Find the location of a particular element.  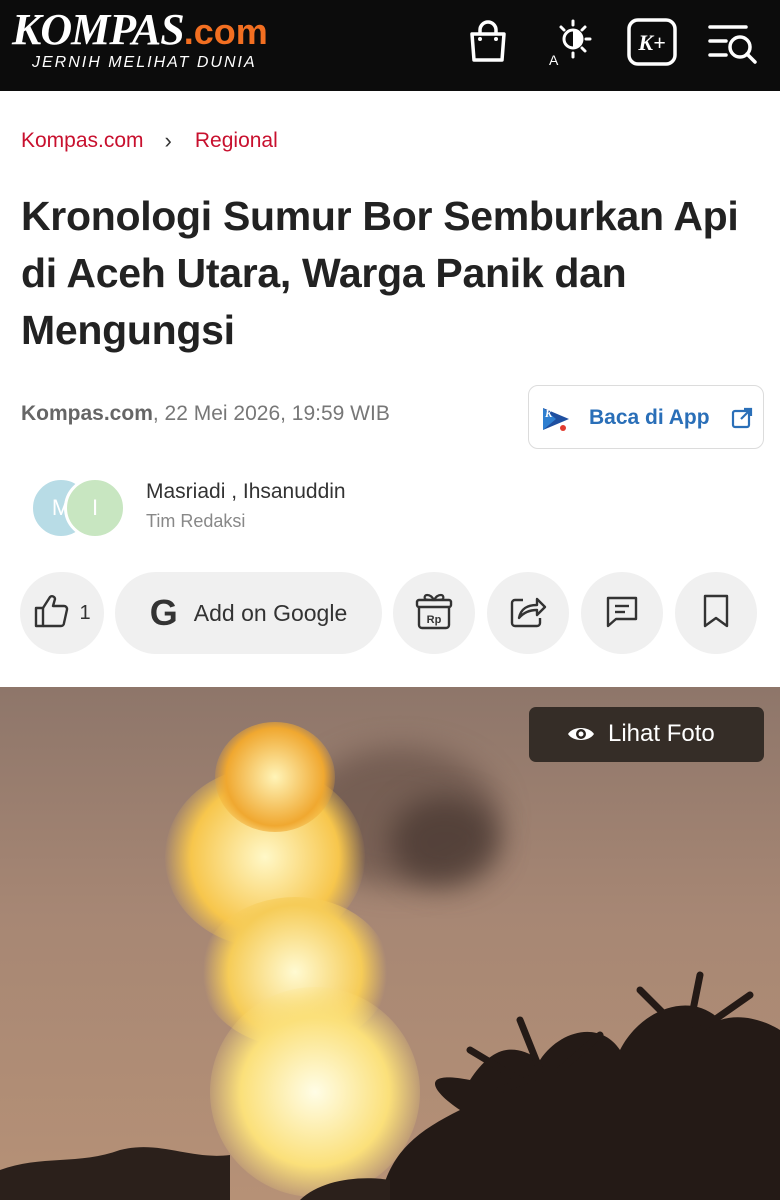

share-icon is located at coordinates (528, 613).